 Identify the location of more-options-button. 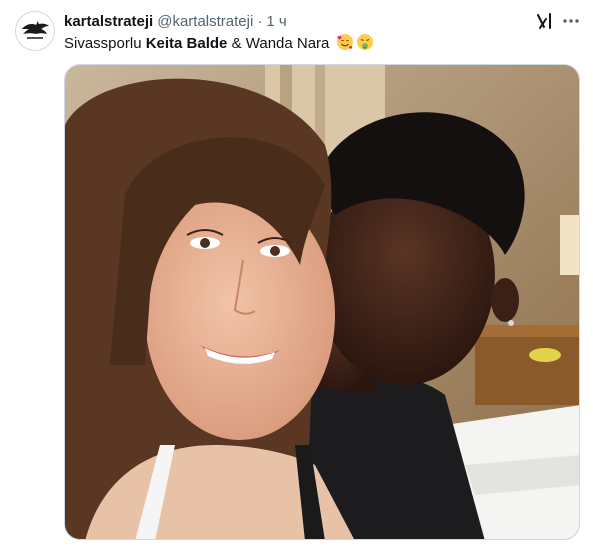
(571, 21).